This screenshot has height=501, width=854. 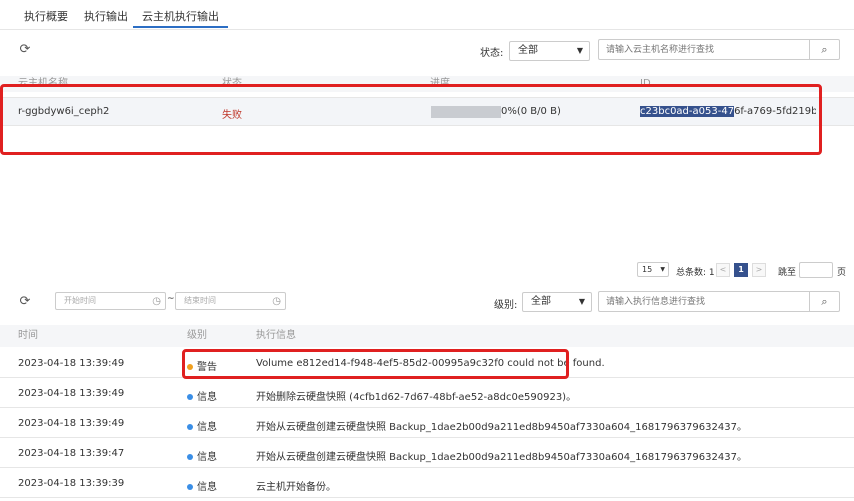 I want to click on jump-label: 跳至, so click(x=787, y=273).